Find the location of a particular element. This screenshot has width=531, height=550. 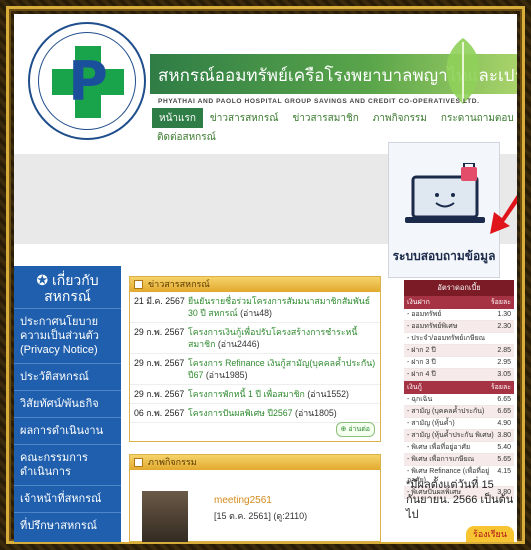

sidebar-item-advisors: ที่ปรึกษาสหกรณ์ is located at coordinates (67, 525).